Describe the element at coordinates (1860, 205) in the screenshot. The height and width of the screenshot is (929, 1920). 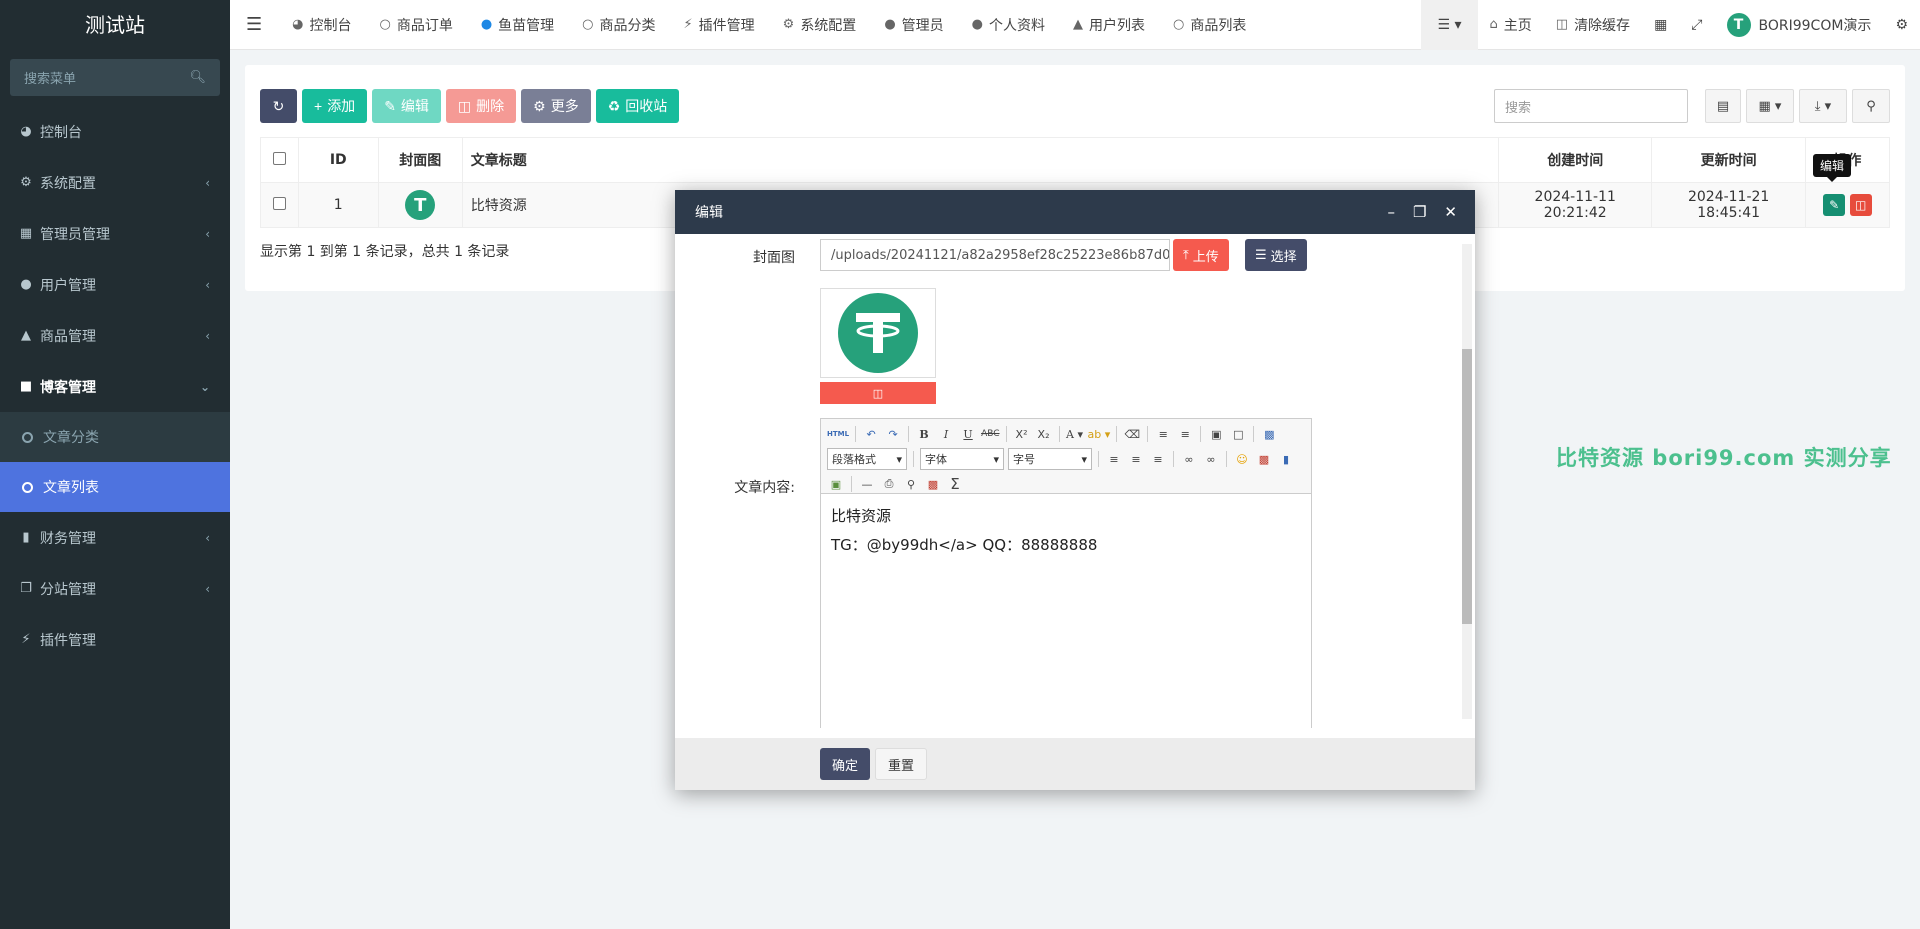
I see `row-delete-button: ◫` at that location.